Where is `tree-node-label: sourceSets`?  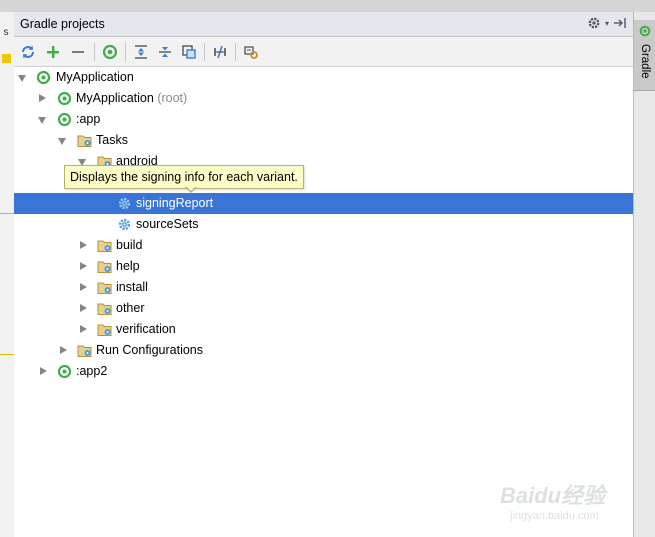
tree-node-label: sourceSets is located at coordinates (167, 224).